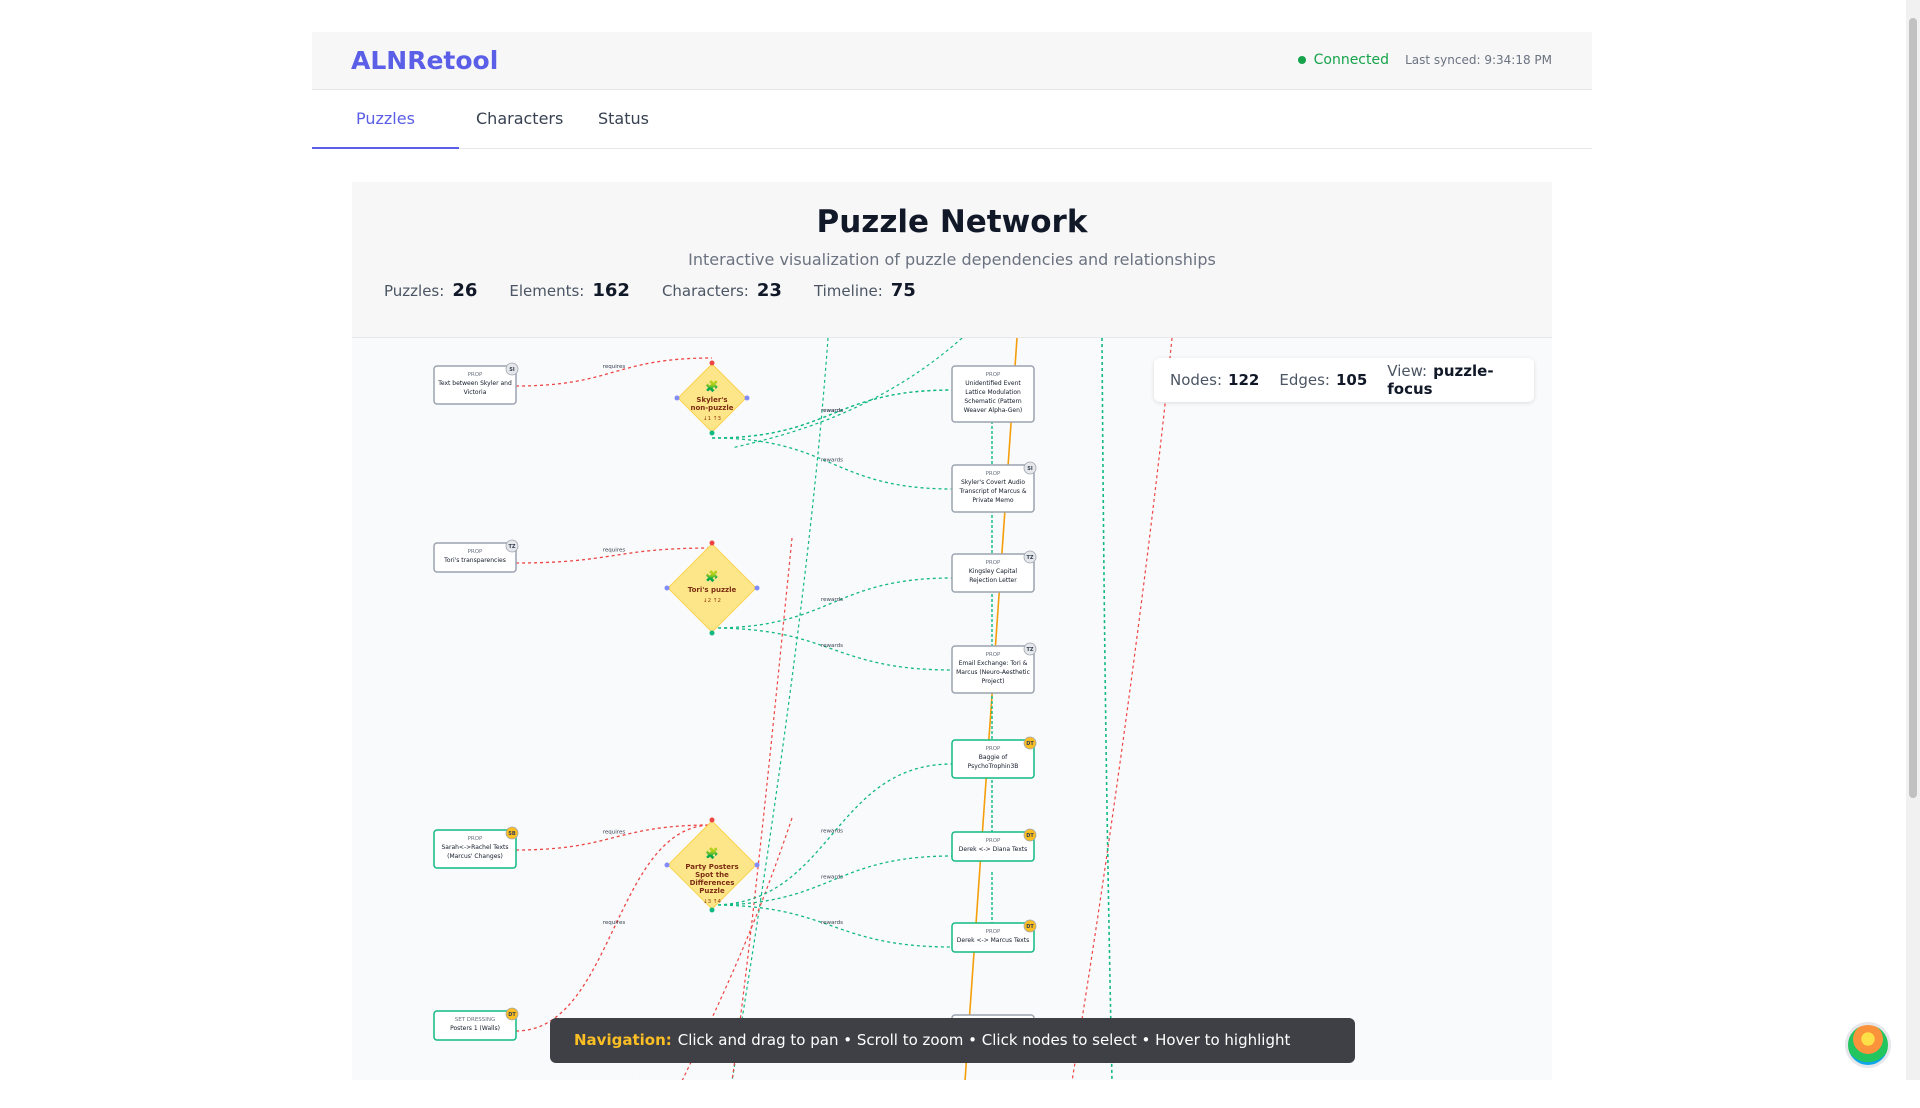 The height and width of the screenshot is (1108, 1920). What do you see at coordinates (569, 290) in the screenshot?
I see `stat-elements: Elements: 162` at bounding box center [569, 290].